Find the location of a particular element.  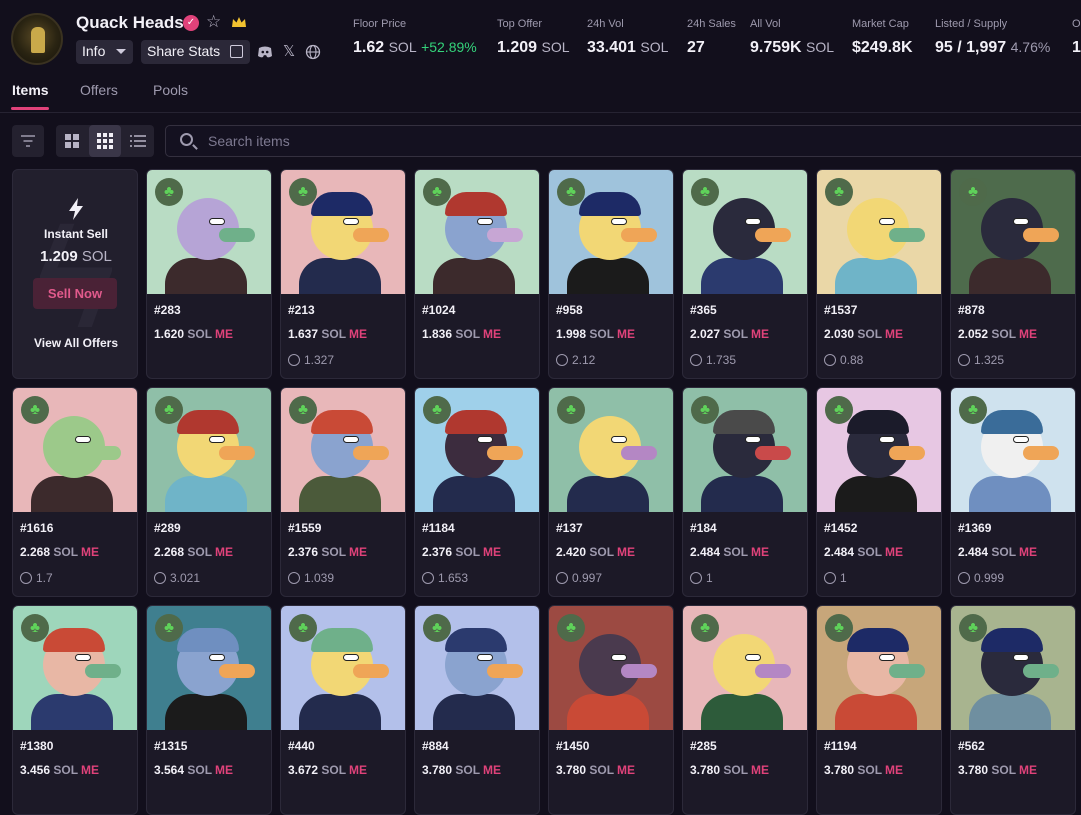

nft-card: ♣ #1194 3.780 SOL ME is located at coordinates (879, 710).